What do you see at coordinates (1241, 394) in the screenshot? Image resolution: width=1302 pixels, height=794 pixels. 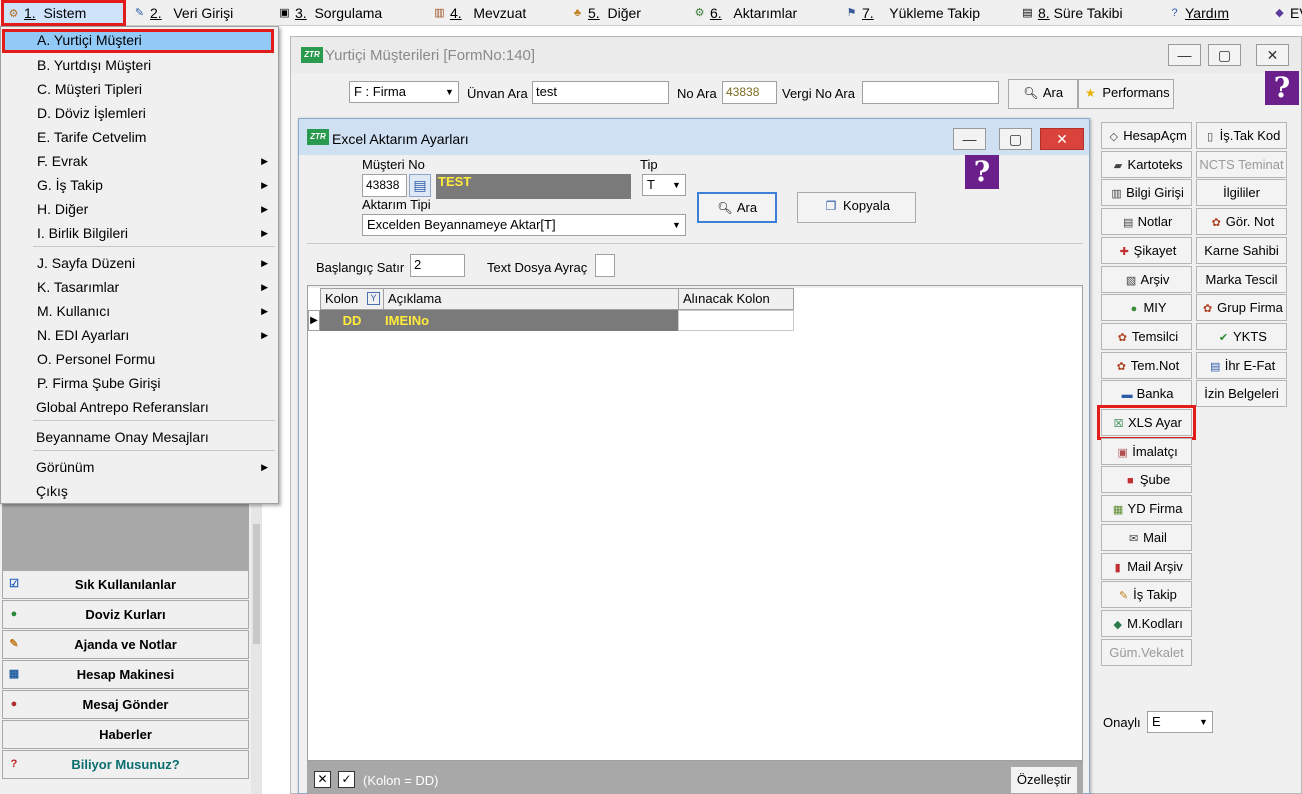 I see `side-button-i-zin-belgeleri: İzin Belgeleri` at bounding box center [1241, 394].